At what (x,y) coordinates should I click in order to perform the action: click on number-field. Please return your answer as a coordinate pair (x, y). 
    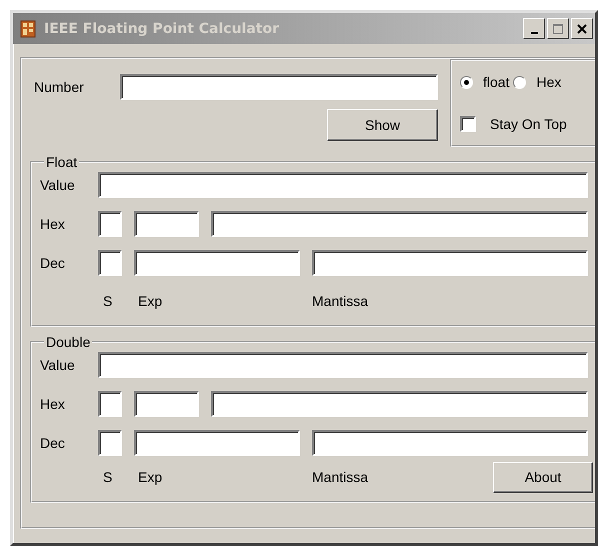
    Looking at the image, I should click on (279, 87).